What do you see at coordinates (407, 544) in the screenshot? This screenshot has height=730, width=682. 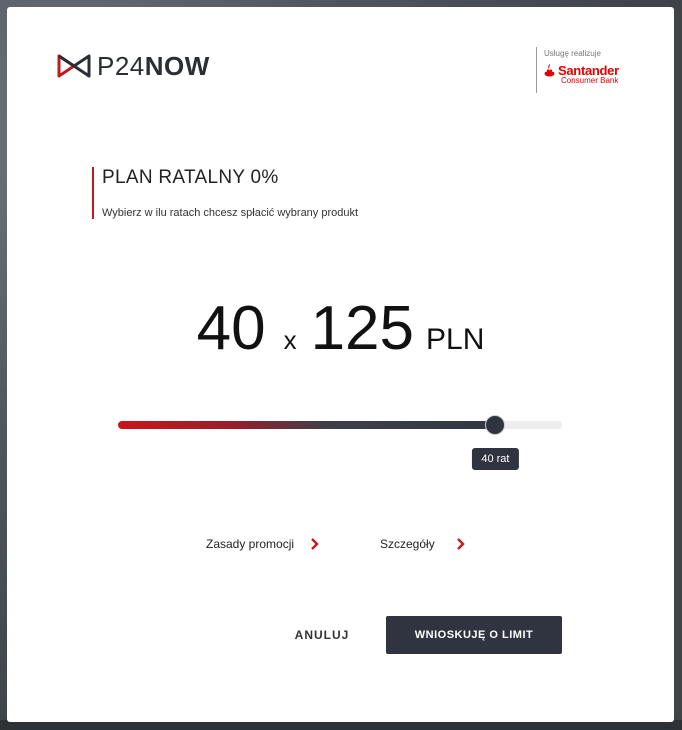 I see `details-label: Szczegóły` at bounding box center [407, 544].